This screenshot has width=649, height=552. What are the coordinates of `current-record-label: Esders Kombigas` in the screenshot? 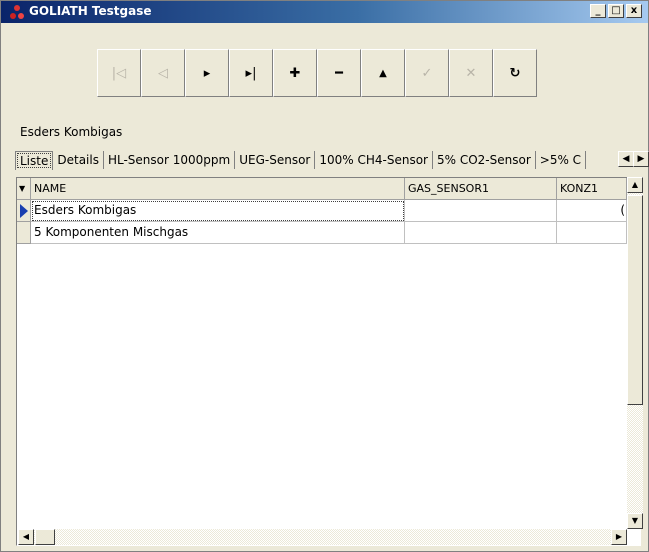 It's located at (71, 132).